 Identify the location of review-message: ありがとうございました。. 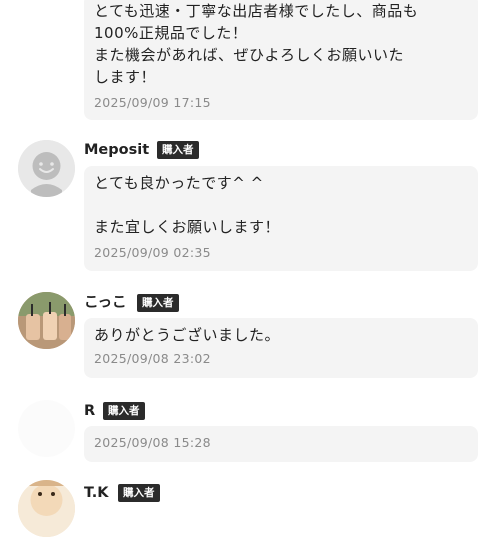
(187, 335).